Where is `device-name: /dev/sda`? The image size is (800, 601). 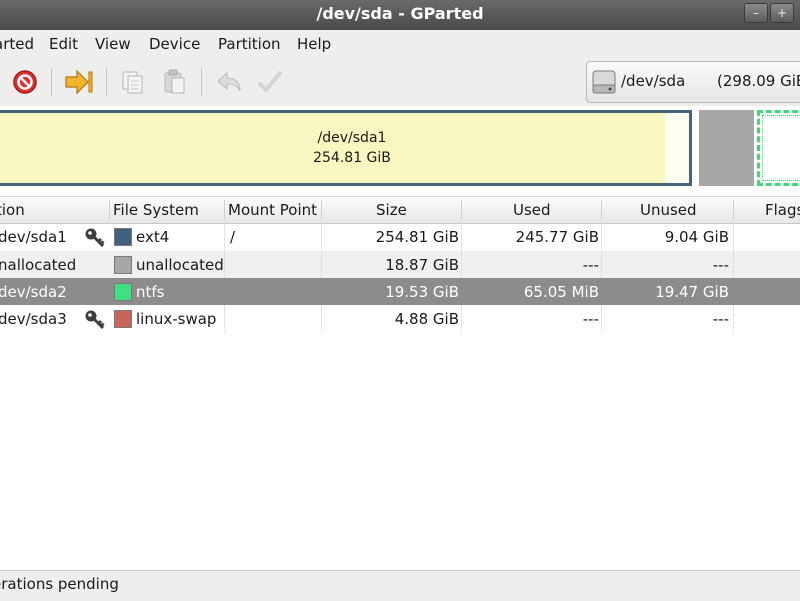
device-name: /dev/sda is located at coordinates (653, 81).